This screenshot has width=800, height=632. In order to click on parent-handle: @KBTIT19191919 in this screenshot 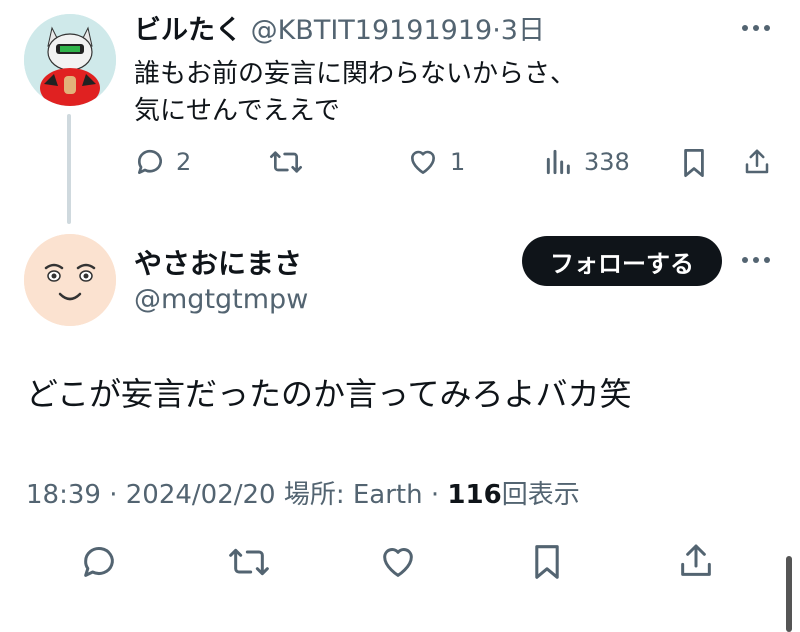, I will do `click(372, 30)`.